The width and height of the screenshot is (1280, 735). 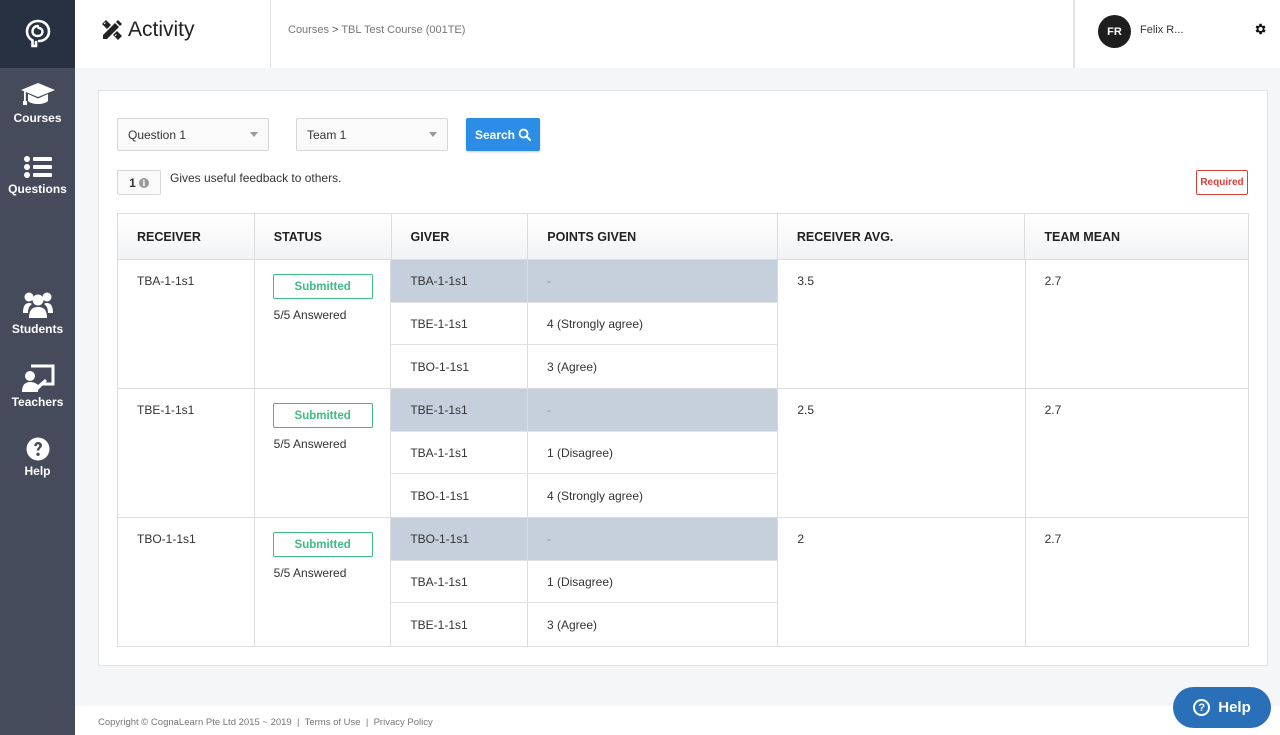 I want to click on receiver-cell: TBE-1-1s1, so click(x=186, y=453).